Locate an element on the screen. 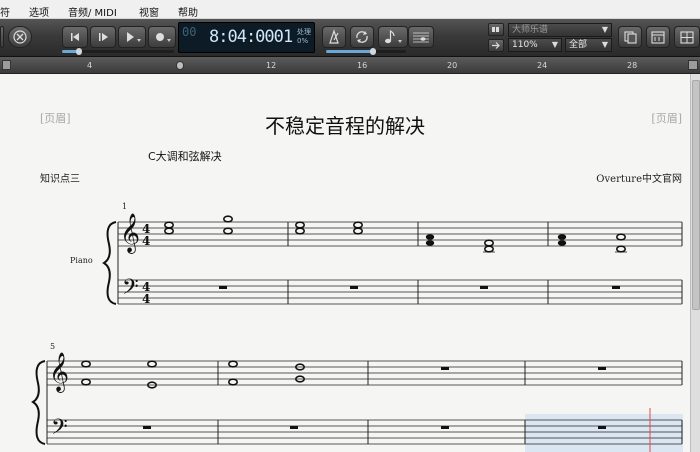 This screenshot has width=700, height=452. rewind-button is located at coordinates (75, 37).